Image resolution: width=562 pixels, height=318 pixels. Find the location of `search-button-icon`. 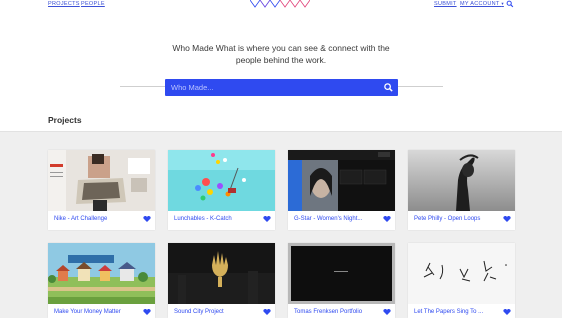

search-button-icon is located at coordinates (388, 87).